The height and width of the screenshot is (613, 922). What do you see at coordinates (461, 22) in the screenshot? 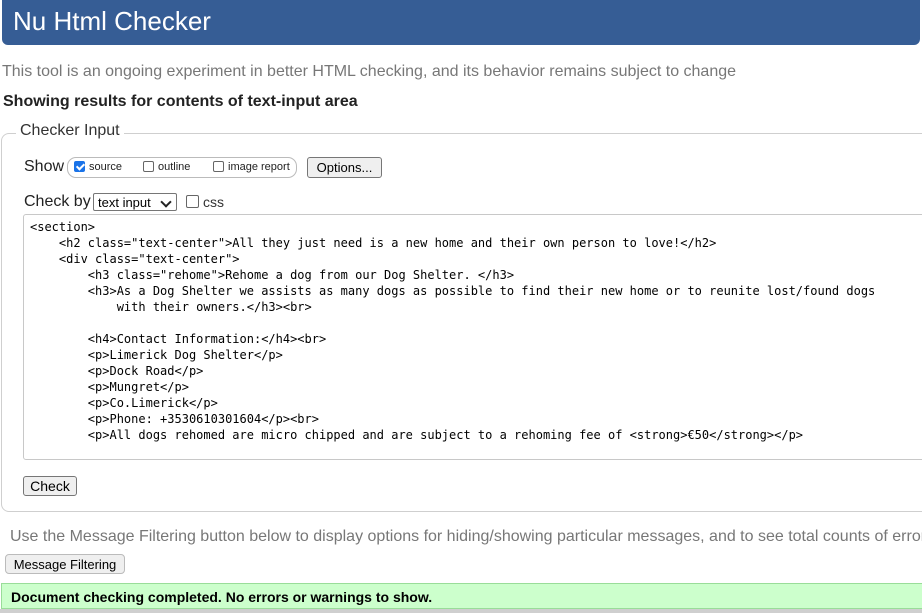
I see `app-header: Nu Html Checker` at bounding box center [461, 22].